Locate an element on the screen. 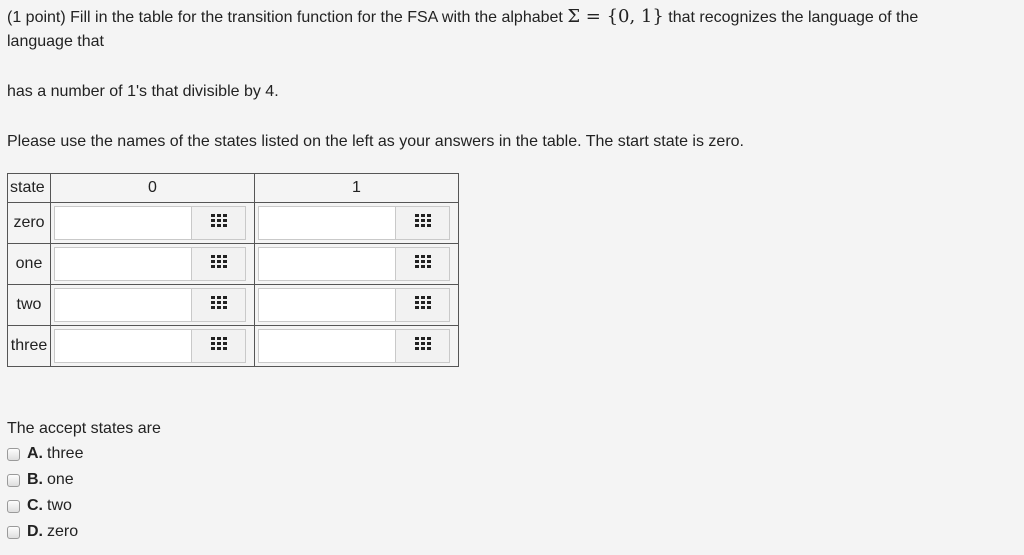 The height and width of the screenshot is (555, 1024). accept-option-d: D. zero is located at coordinates (42, 532).